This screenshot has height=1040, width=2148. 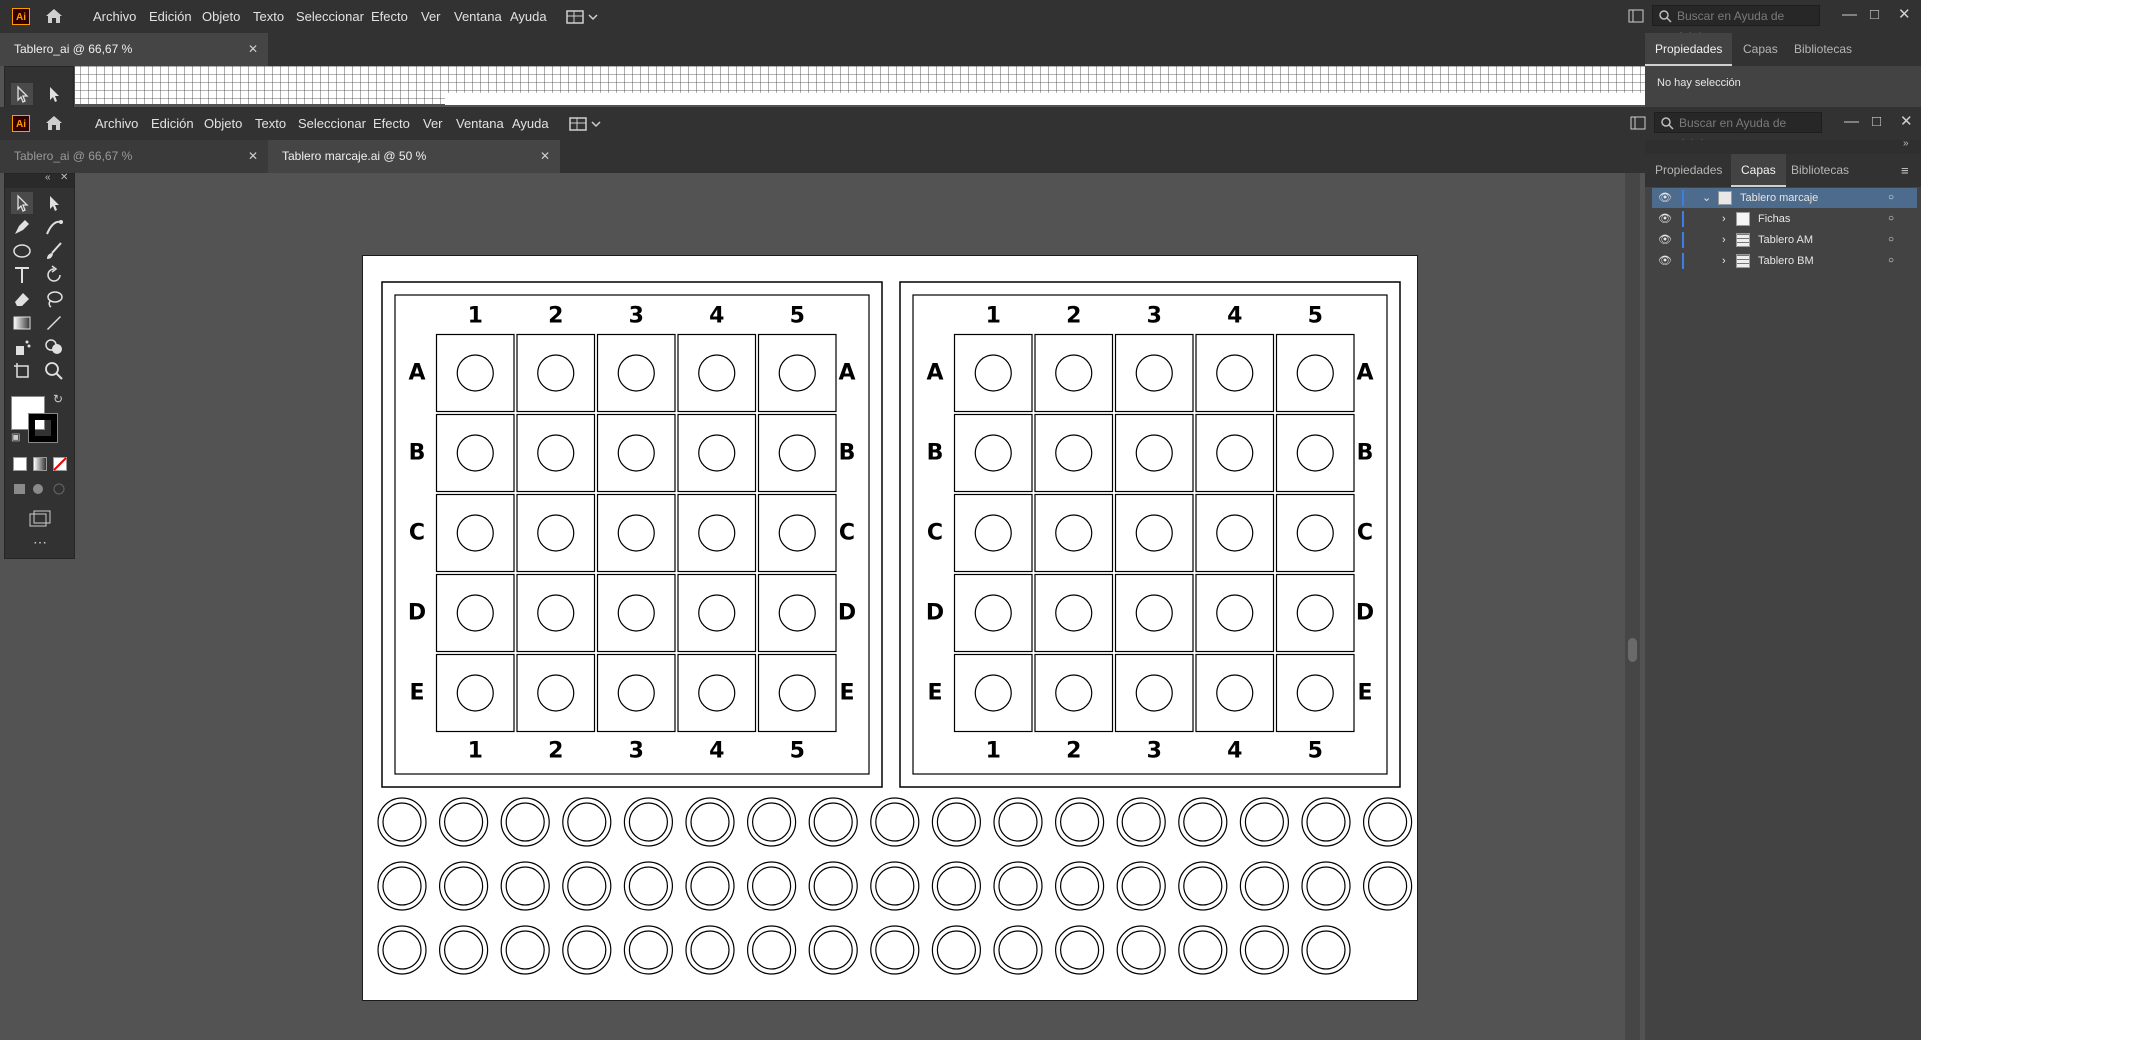 I want to click on layer-name: Fichas, so click(x=1774, y=219).